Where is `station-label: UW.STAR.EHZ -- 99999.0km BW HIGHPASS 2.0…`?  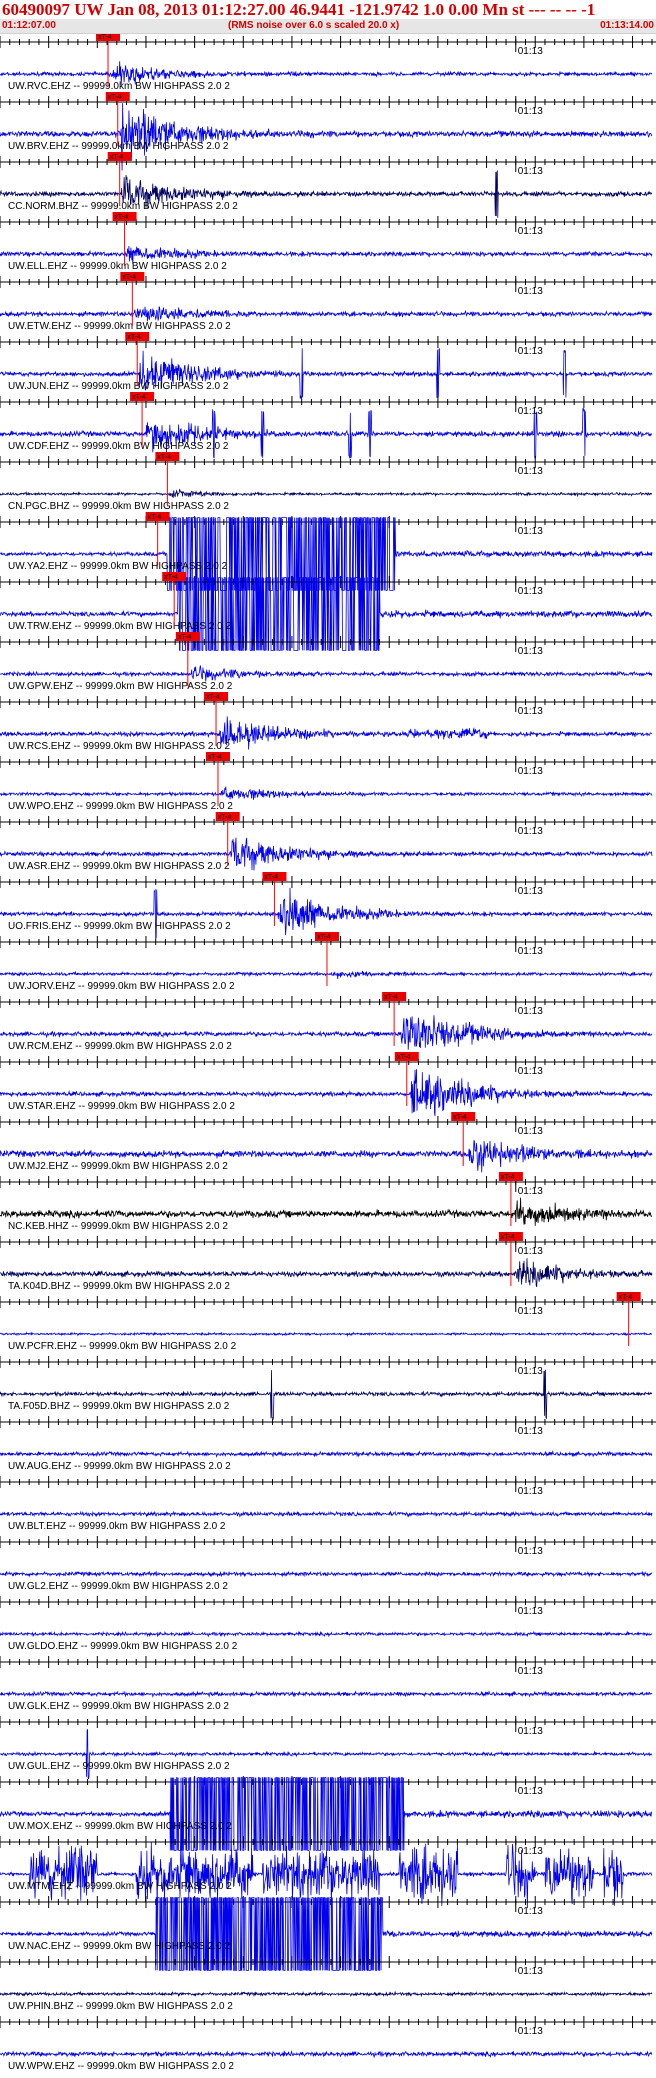 station-label: UW.STAR.EHZ -- 99999.0km BW HIGHPASS 2.0… is located at coordinates (121, 1106).